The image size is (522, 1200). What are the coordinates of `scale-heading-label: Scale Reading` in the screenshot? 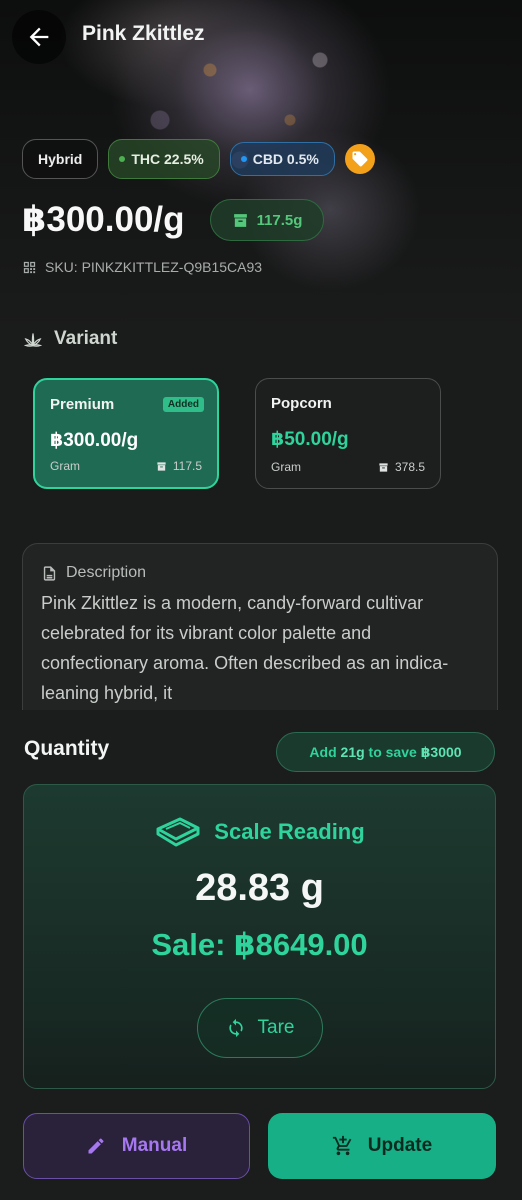 It's located at (289, 831).